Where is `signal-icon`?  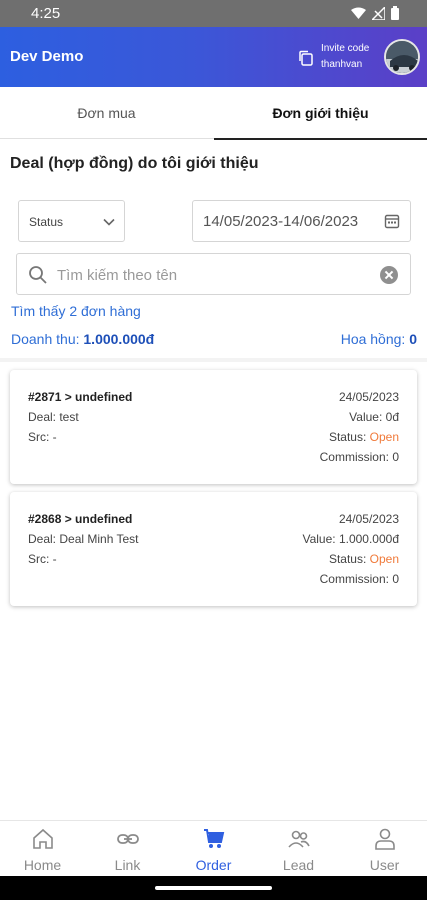
signal-icon is located at coordinates (378, 13).